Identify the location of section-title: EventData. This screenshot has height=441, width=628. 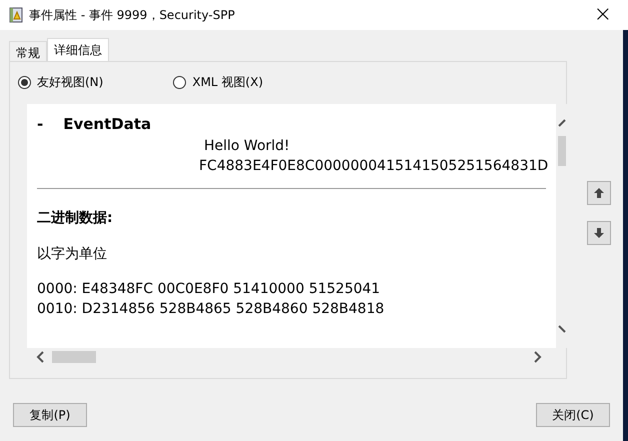
(107, 124).